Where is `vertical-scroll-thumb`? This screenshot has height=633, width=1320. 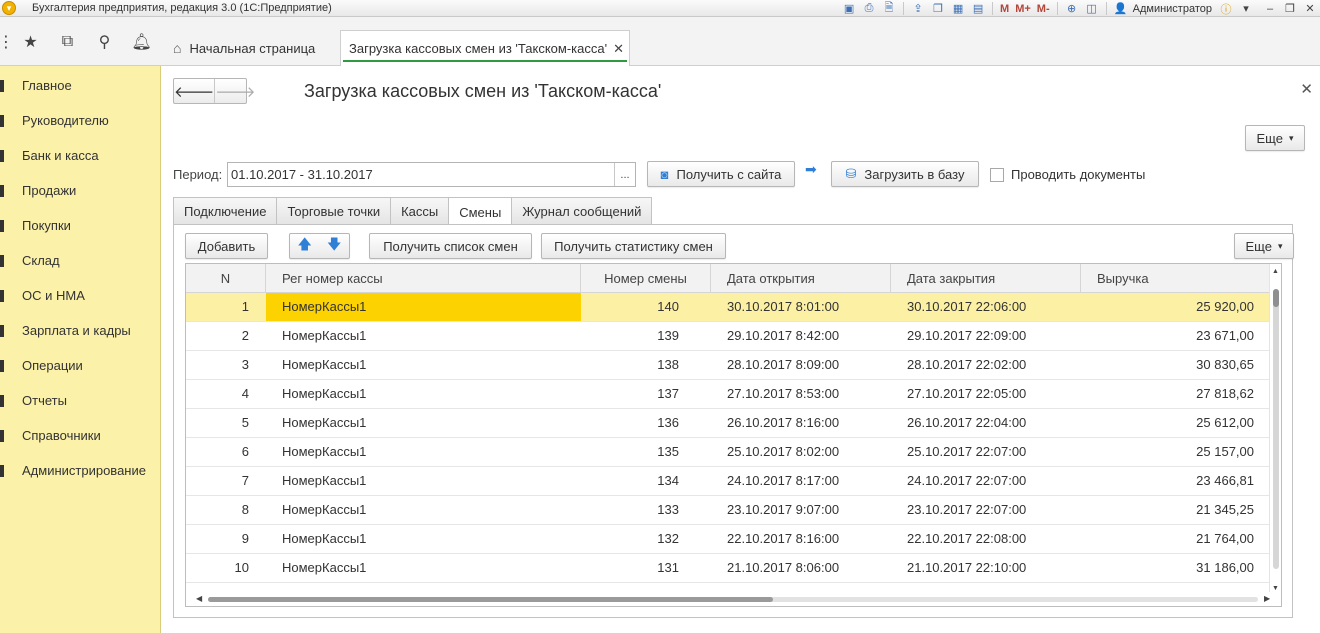
vertical-scroll-thumb is located at coordinates (1276, 298).